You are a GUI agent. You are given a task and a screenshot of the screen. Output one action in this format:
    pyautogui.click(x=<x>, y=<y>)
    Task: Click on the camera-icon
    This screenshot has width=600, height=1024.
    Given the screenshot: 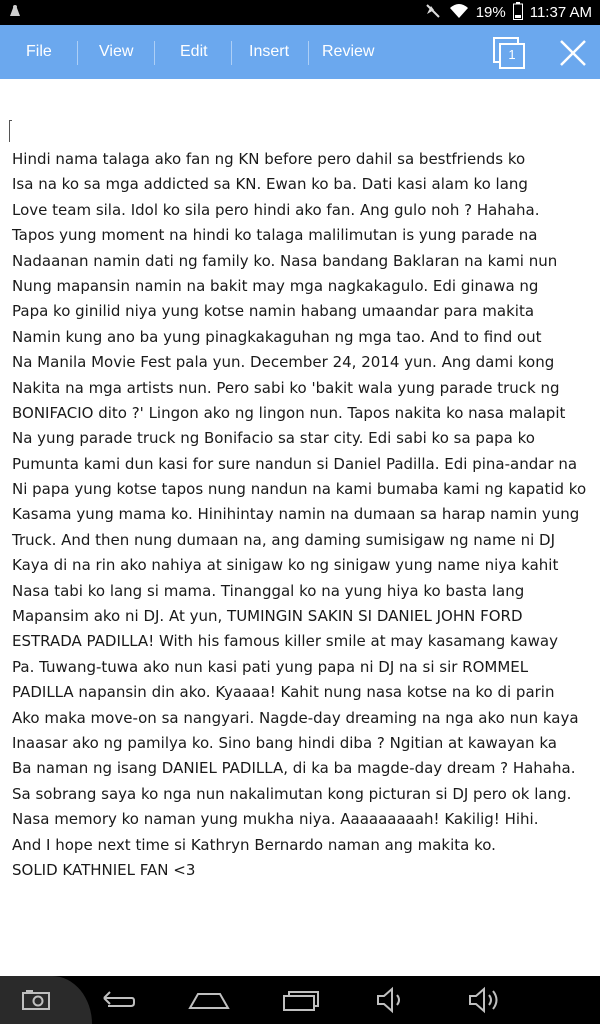 What is the action you would take?
    pyautogui.click(x=36, y=1000)
    